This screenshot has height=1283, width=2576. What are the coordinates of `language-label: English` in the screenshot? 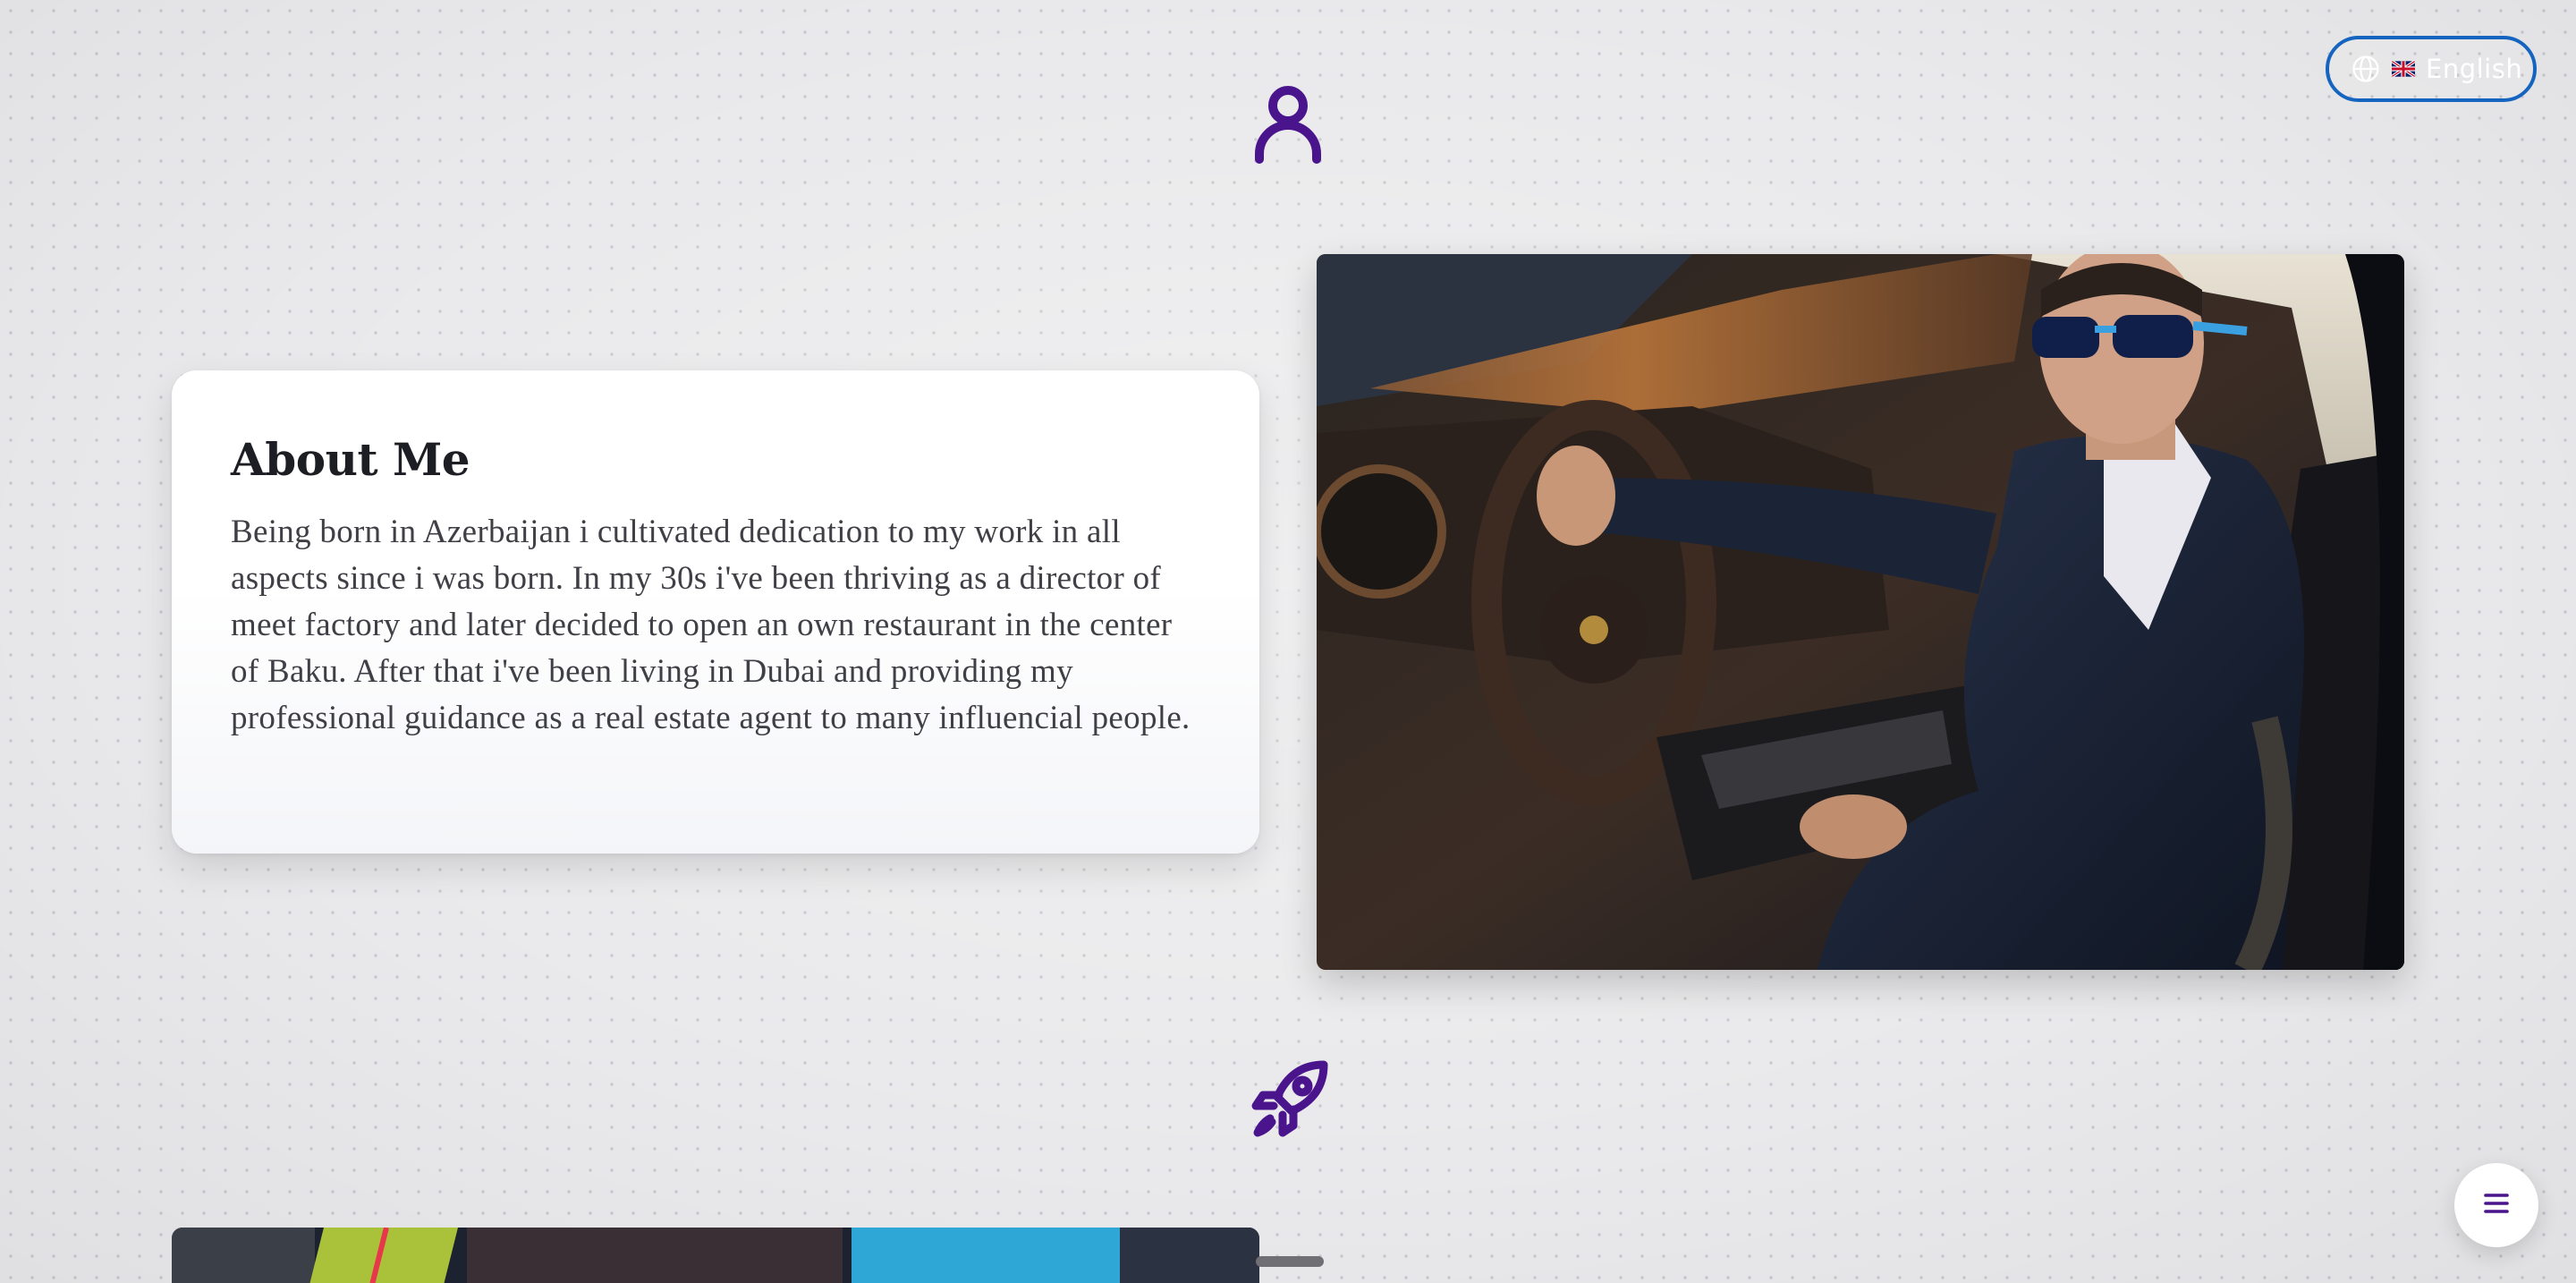 It's located at (2474, 69).